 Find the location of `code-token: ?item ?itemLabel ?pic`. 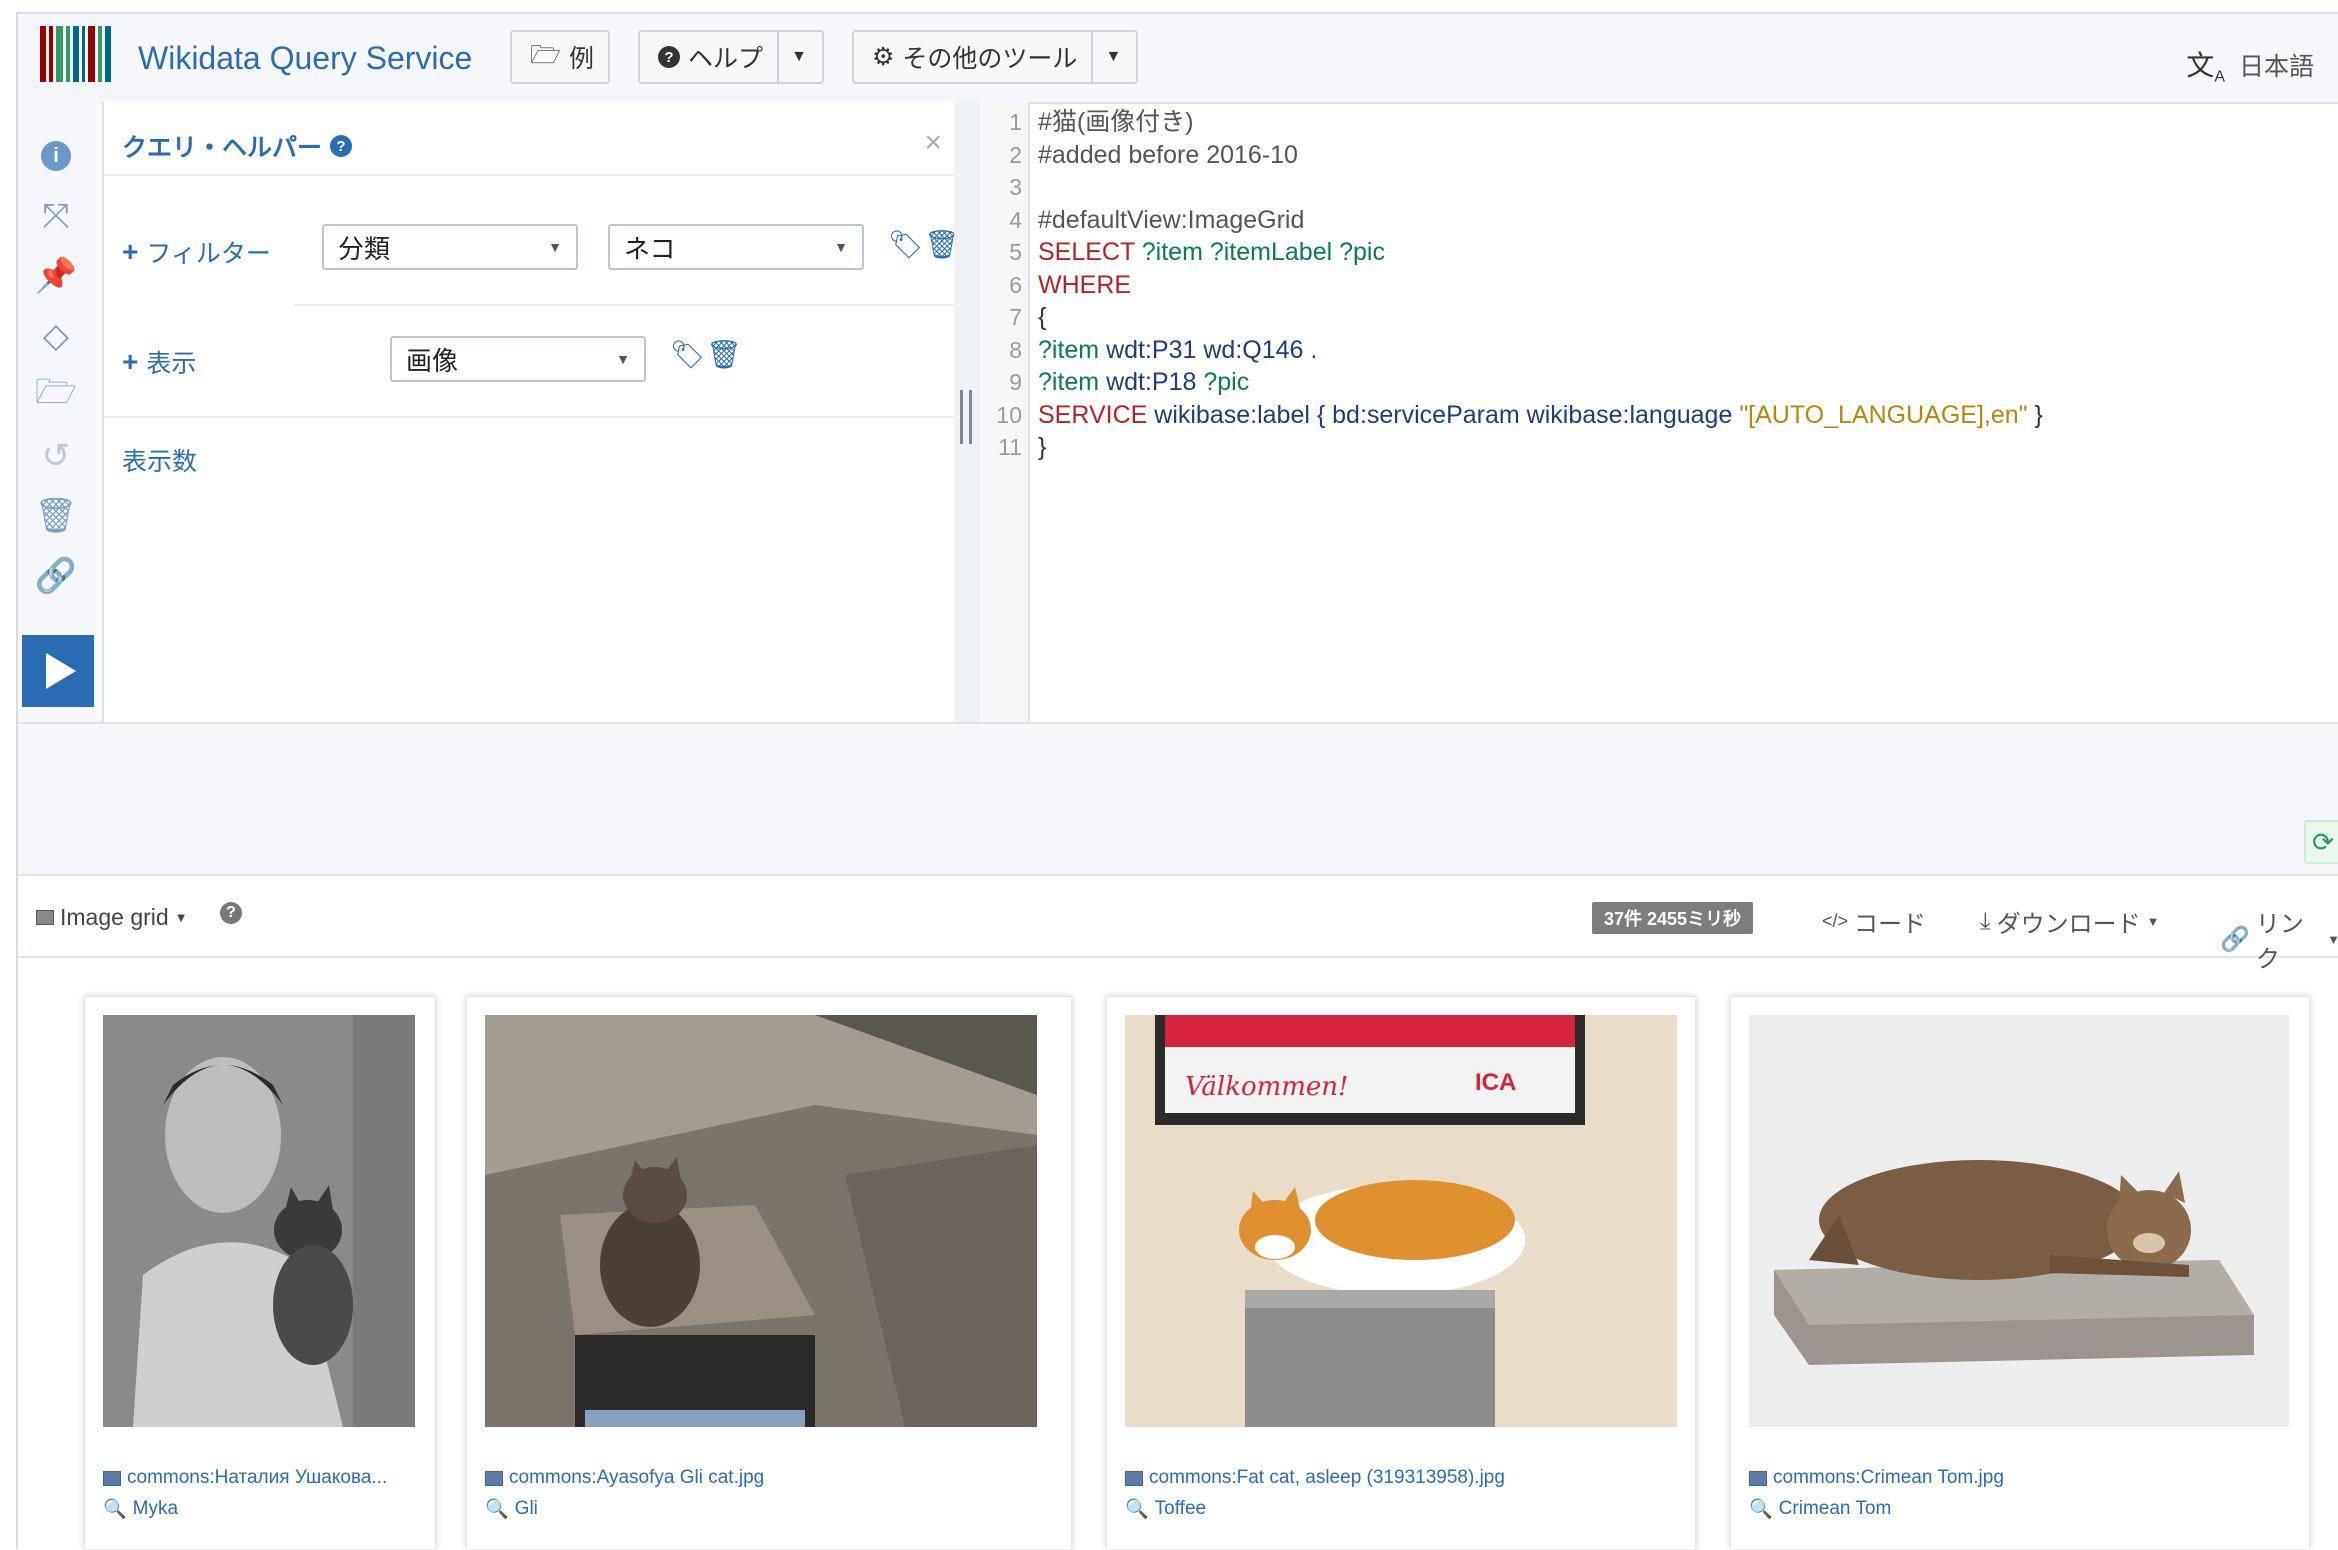

code-token: ?item ?itemLabel ?pic is located at coordinates (1263, 252).